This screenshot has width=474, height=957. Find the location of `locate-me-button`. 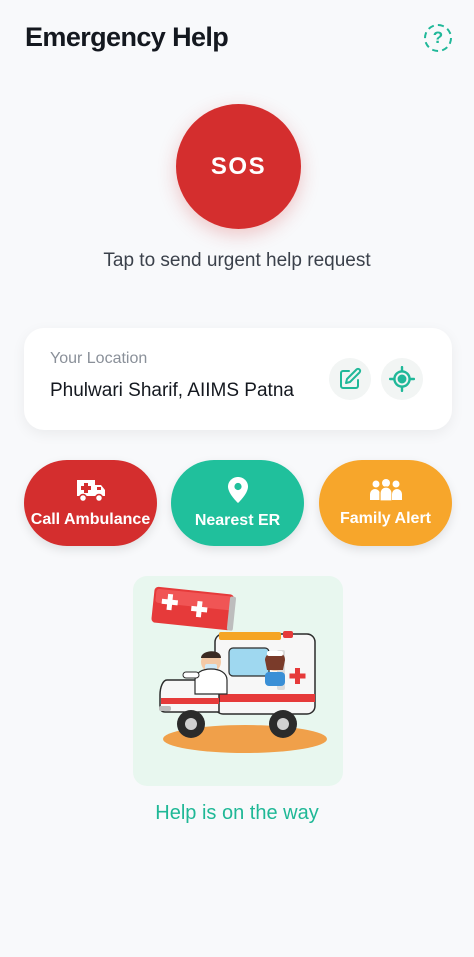

locate-me-button is located at coordinates (402, 379).